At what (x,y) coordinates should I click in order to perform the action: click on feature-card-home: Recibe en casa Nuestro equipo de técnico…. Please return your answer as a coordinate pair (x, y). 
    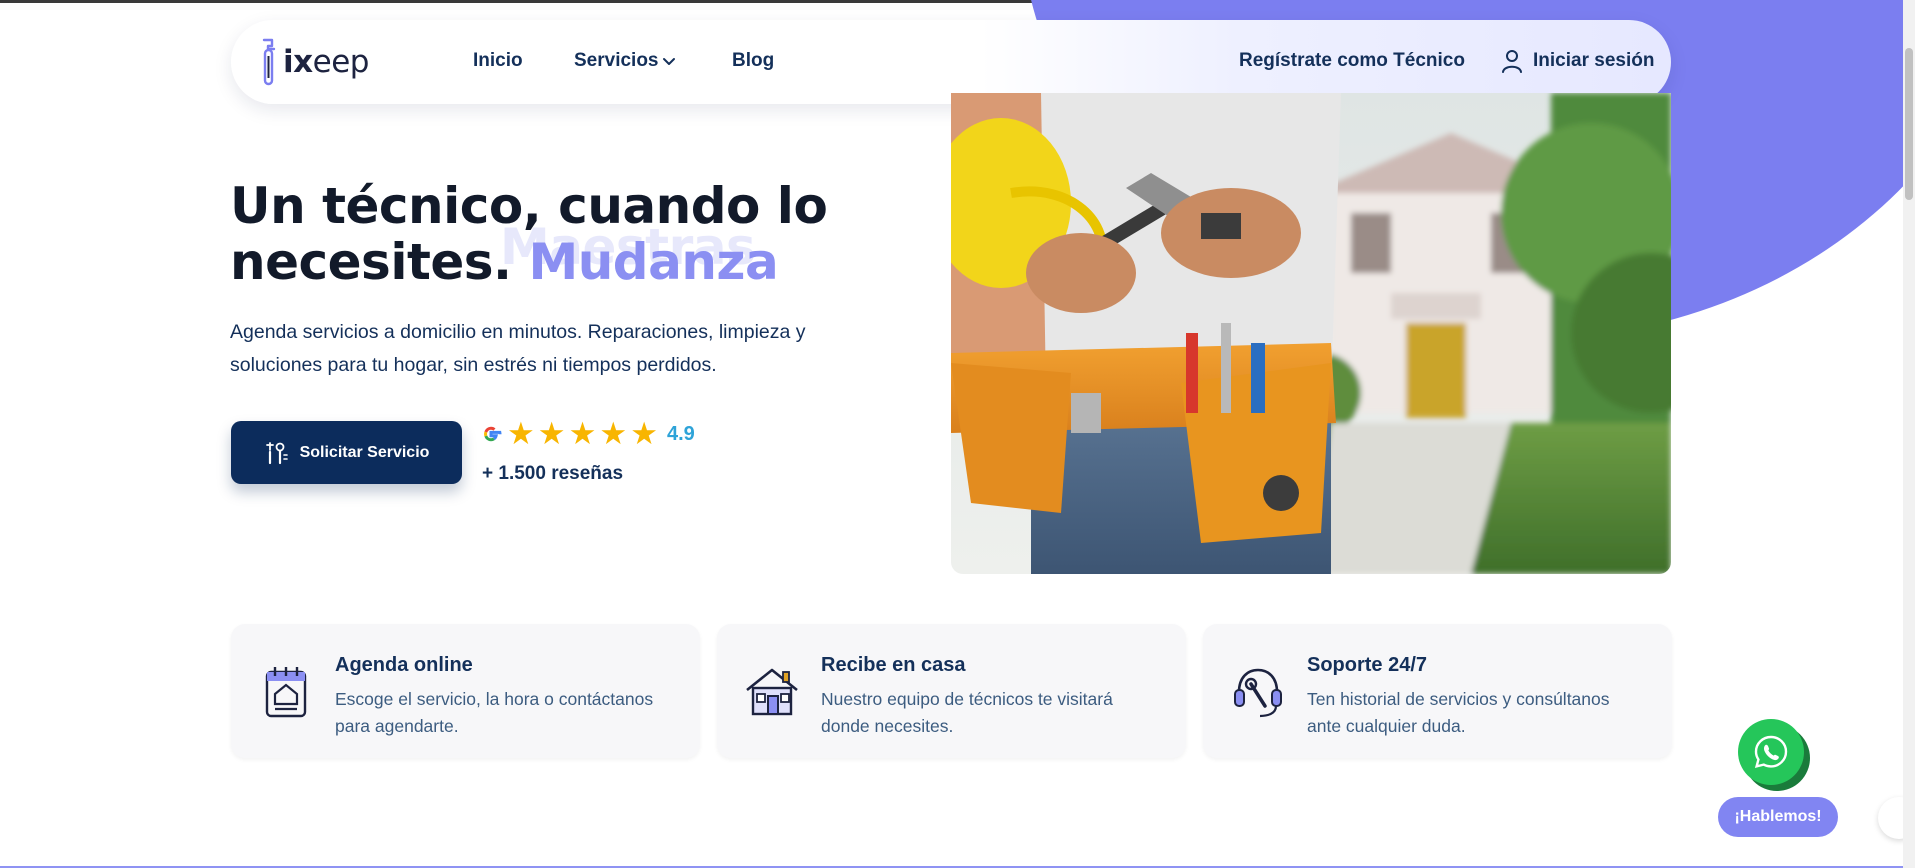
    Looking at the image, I should click on (951, 691).